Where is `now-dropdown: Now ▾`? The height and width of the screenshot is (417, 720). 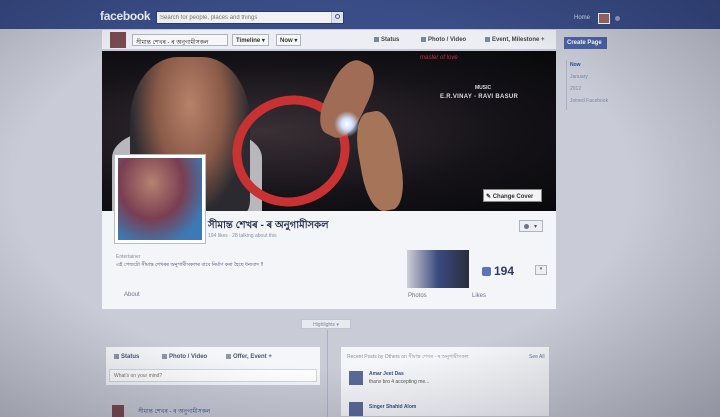 now-dropdown: Now ▾ is located at coordinates (289, 40).